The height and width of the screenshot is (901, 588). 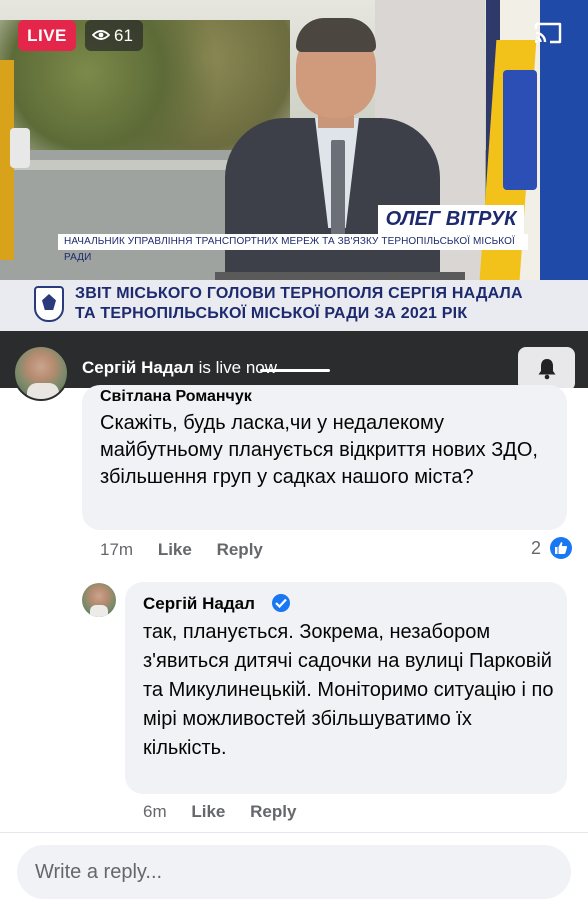 I want to click on host-live-status: Сергій Надал is live now, so click(x=179, y=368).